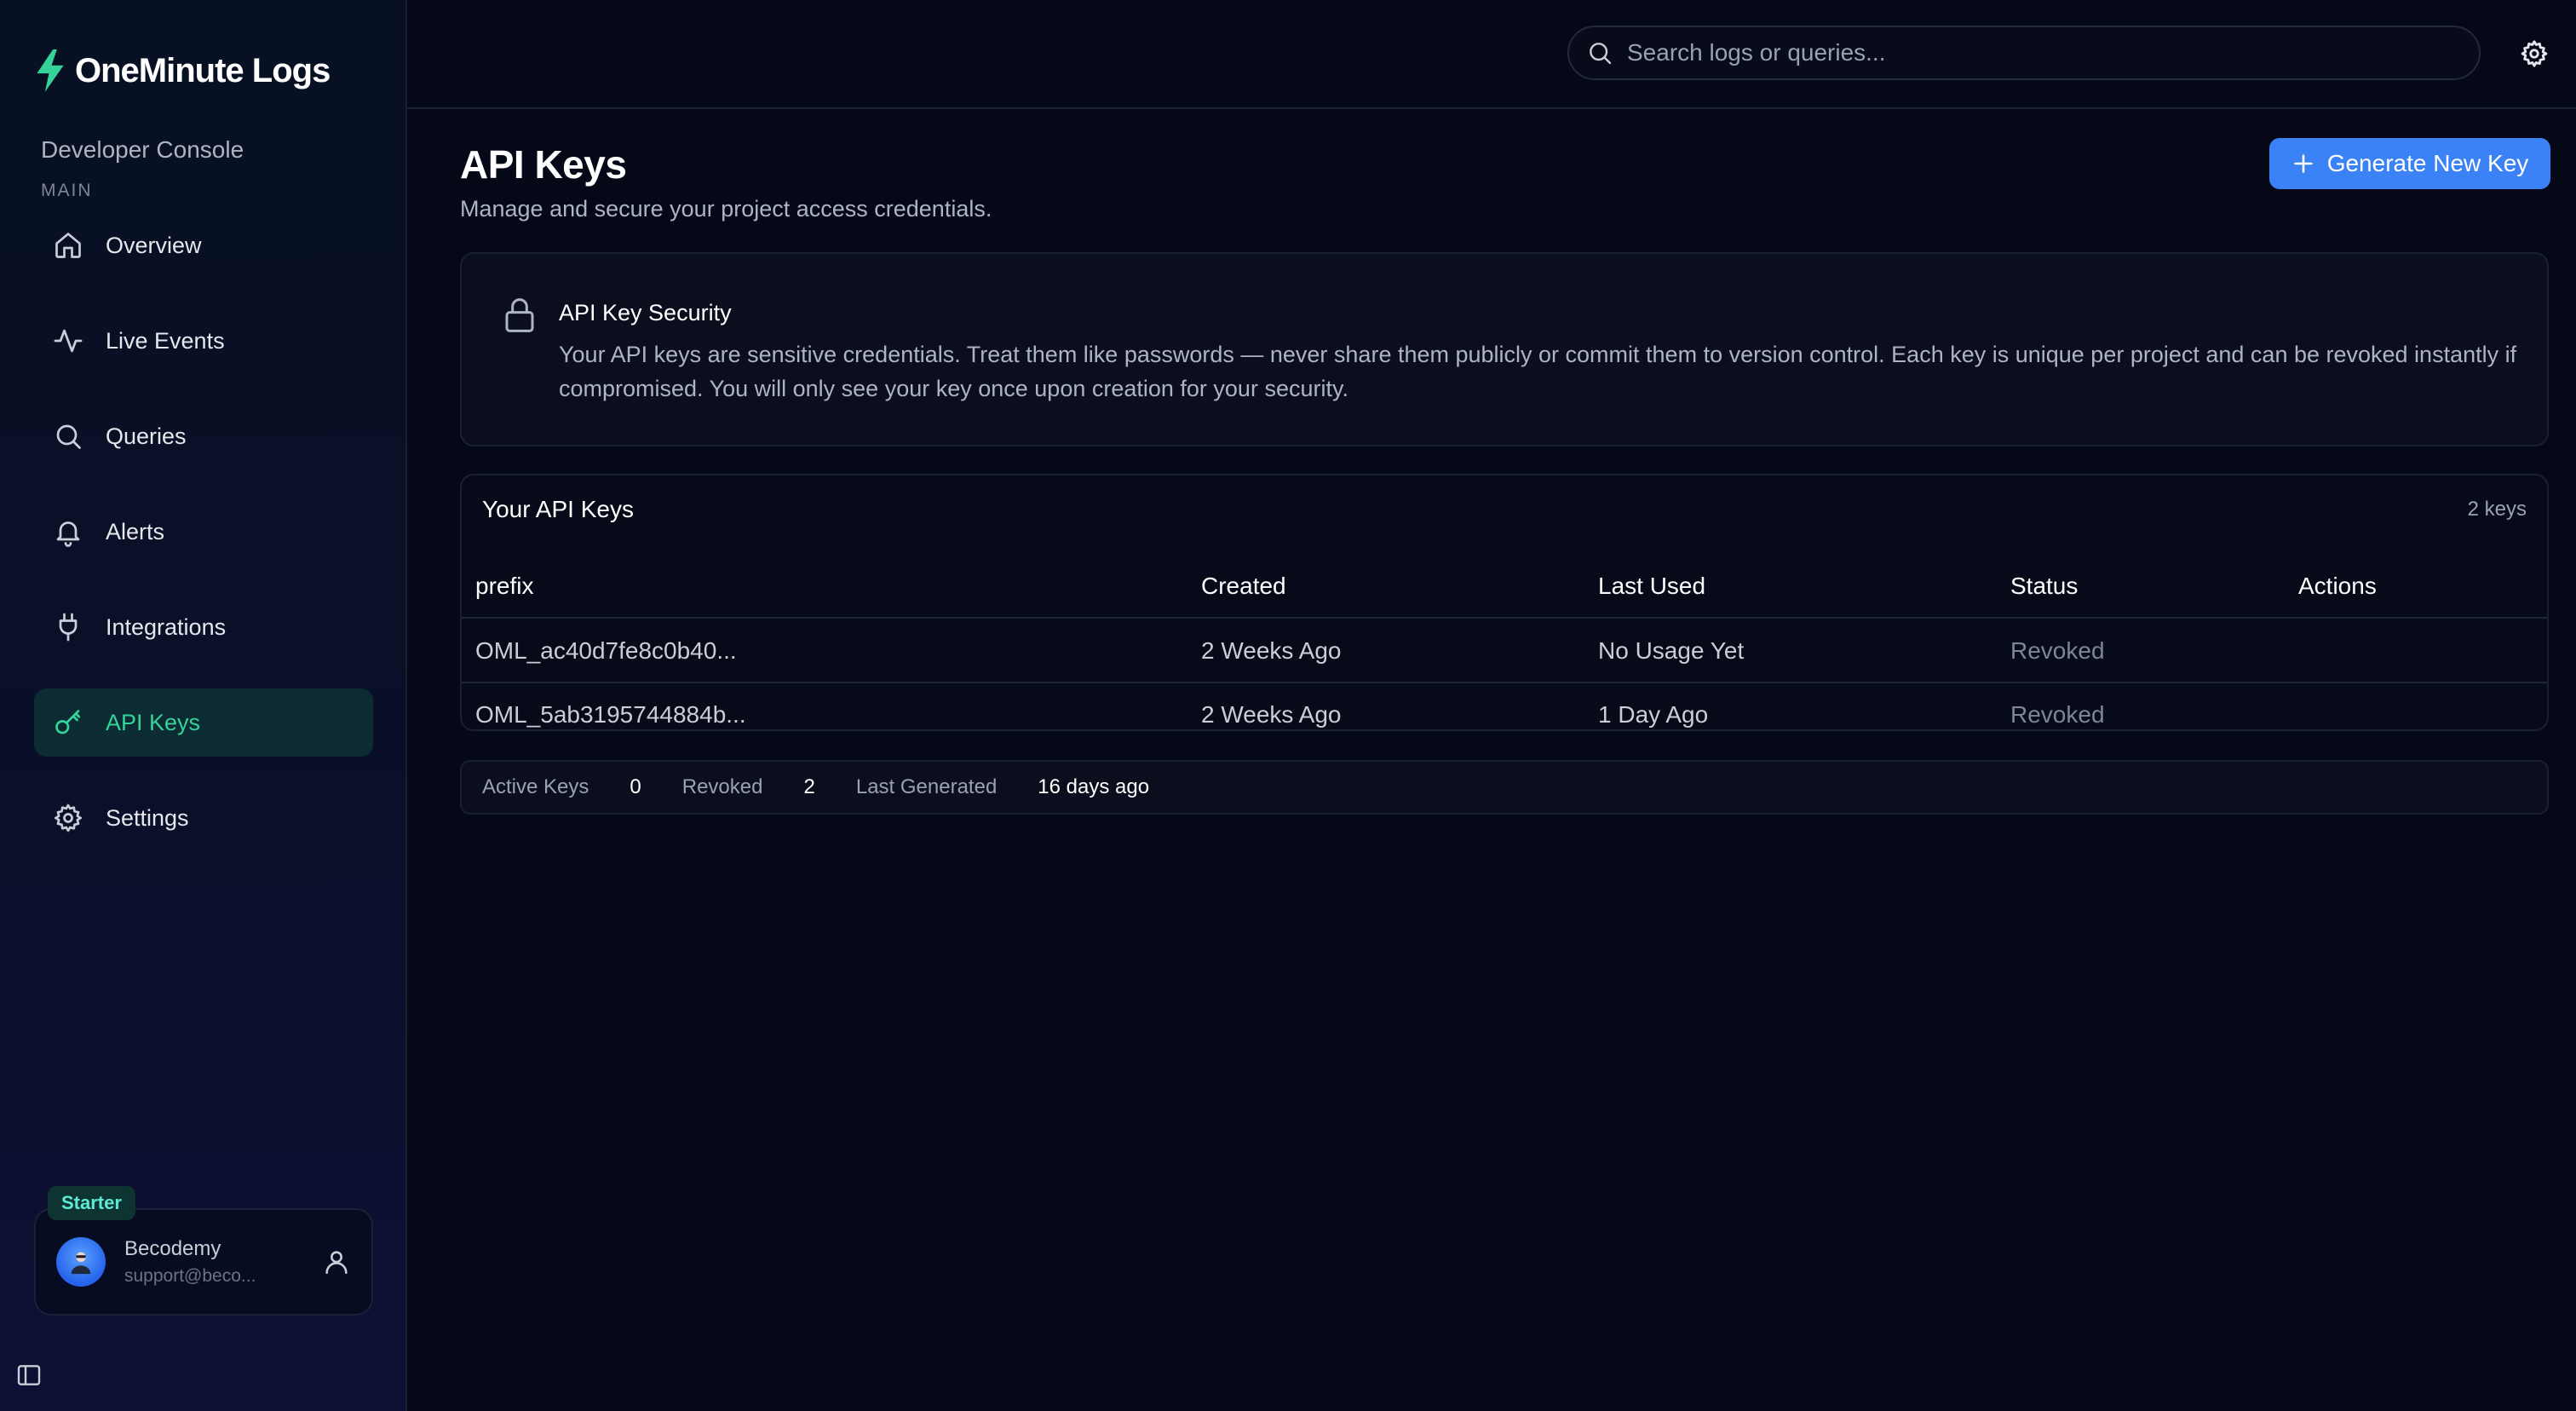 The width and height of the screenshot is (2576, 1411). What do you see at coordinates (203, 70) in the screenshot?
I see `brand-name: OneMinute Logs` at bounding box center [203, 70].